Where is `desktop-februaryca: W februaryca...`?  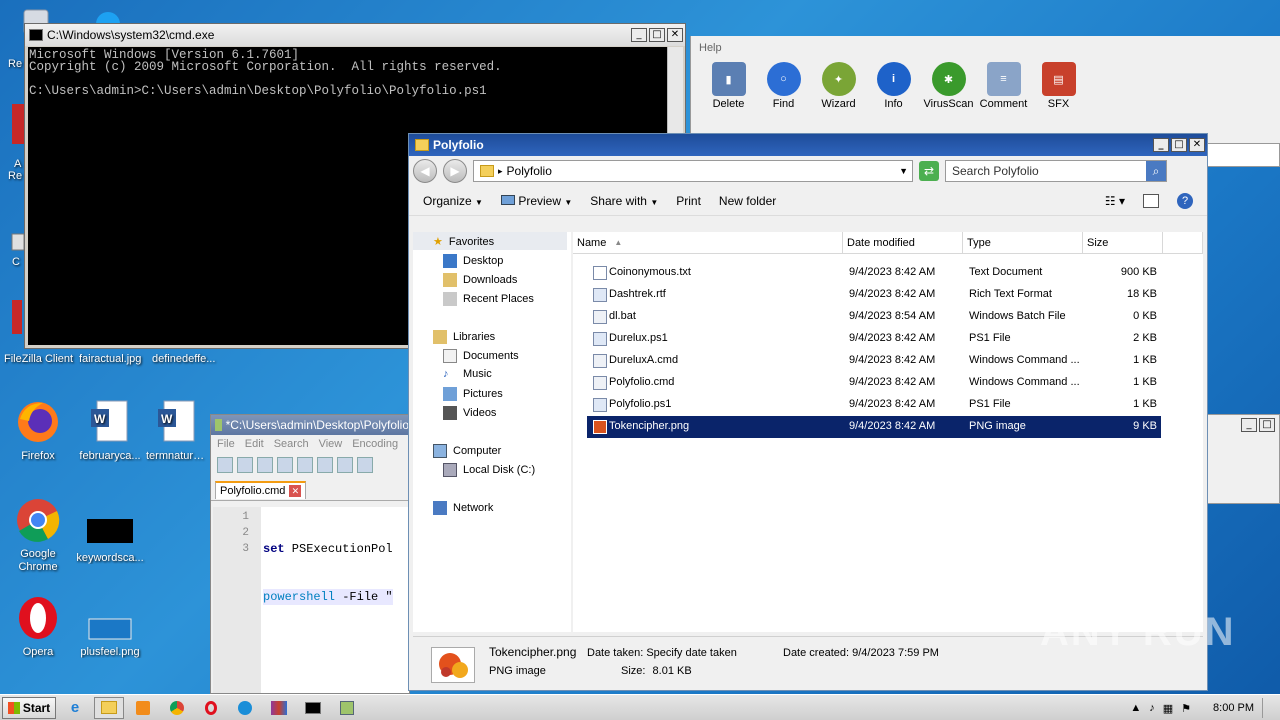 desktop-februaryca: W februaryca... is located at coordinates (110, 430).